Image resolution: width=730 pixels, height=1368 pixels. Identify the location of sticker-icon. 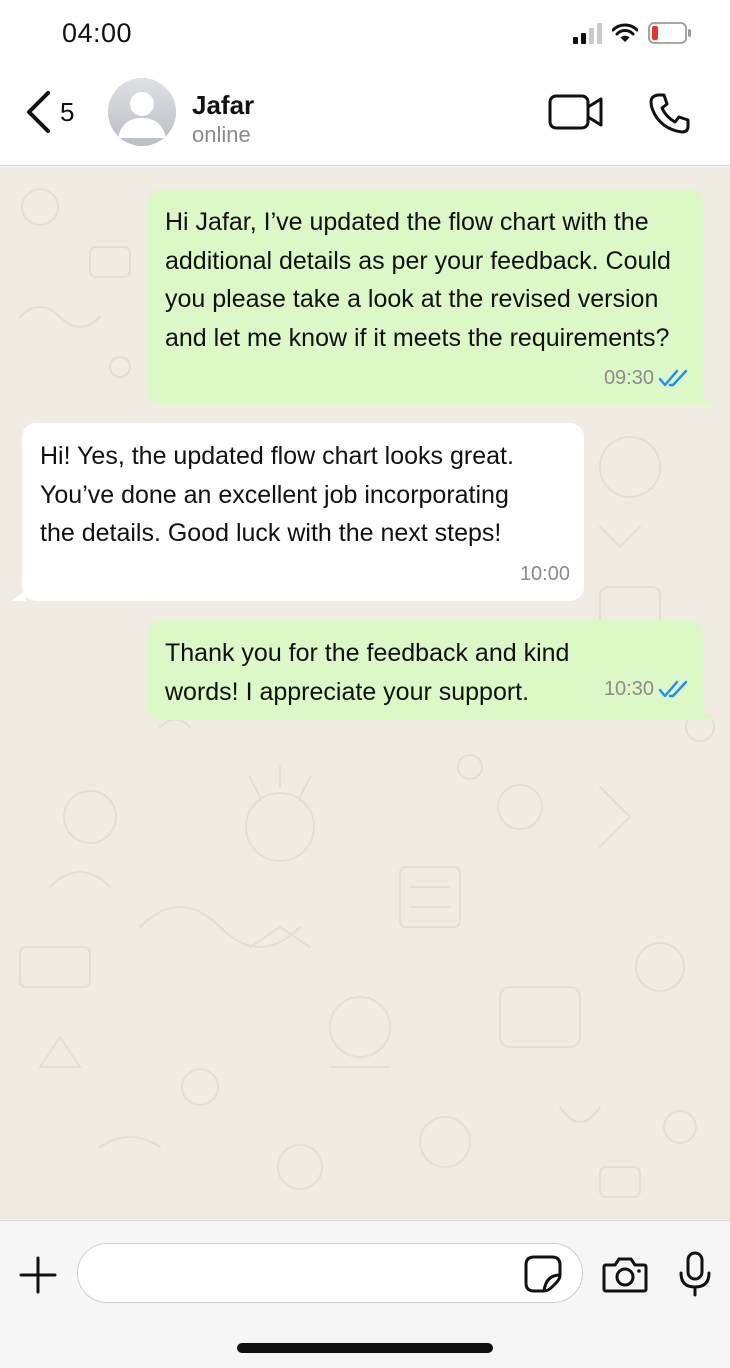
(543, 1274).